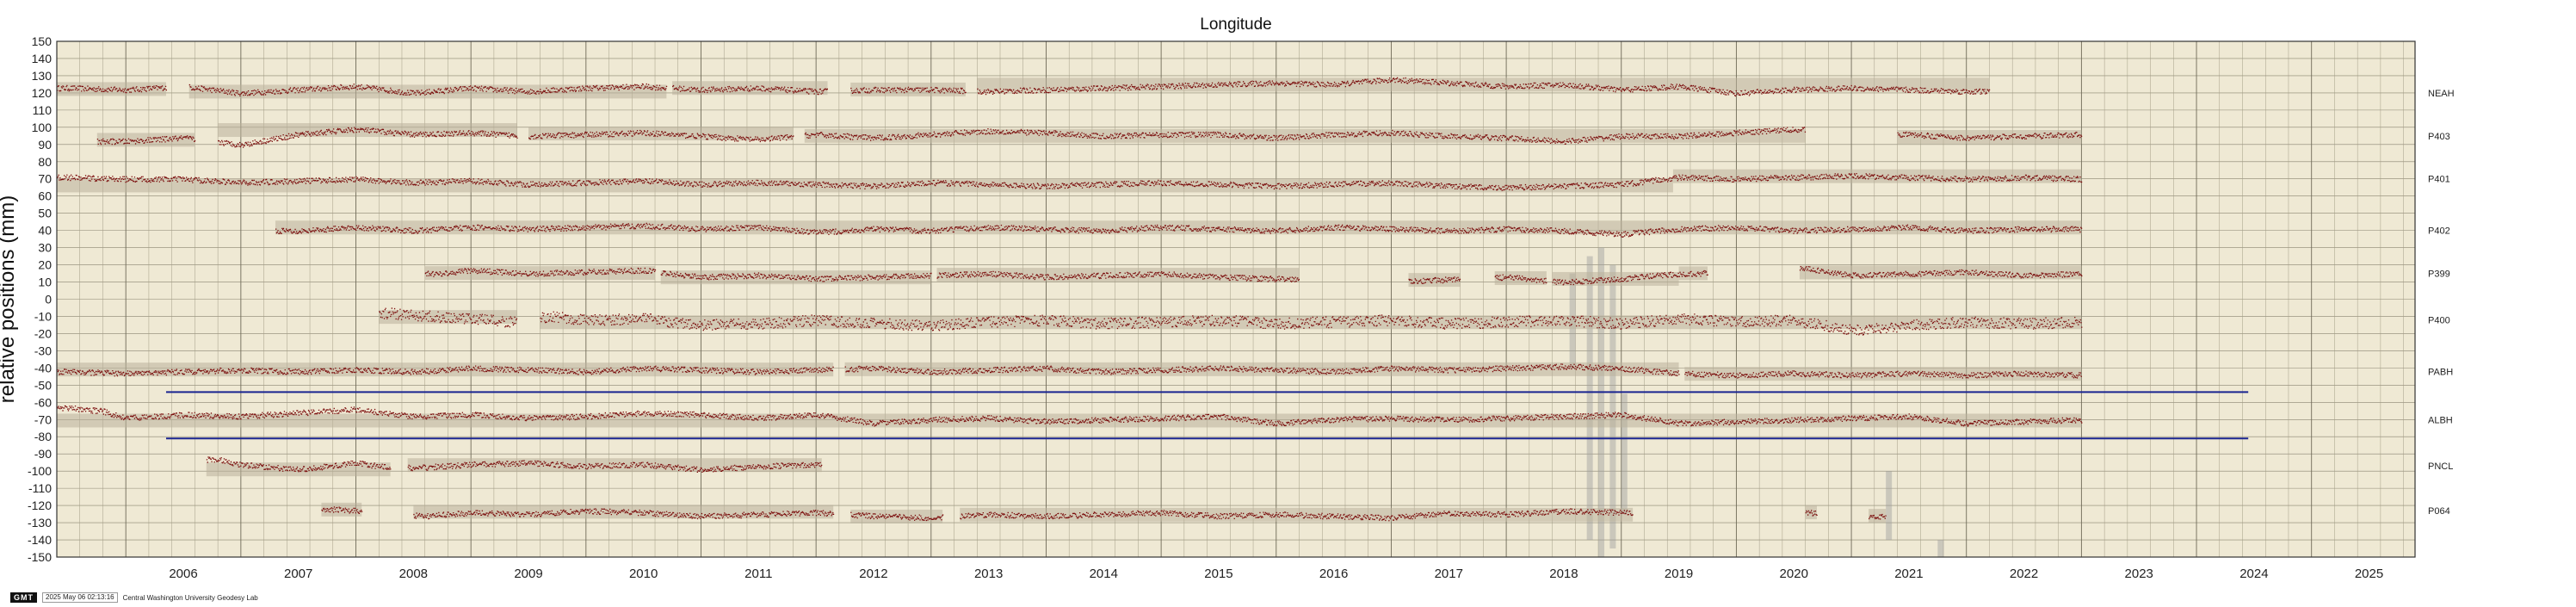 The image size is (2576, 607). Describe the element at coordinates (45, 162) in the screenshot. I see `y-tick-label: 80` at that location.